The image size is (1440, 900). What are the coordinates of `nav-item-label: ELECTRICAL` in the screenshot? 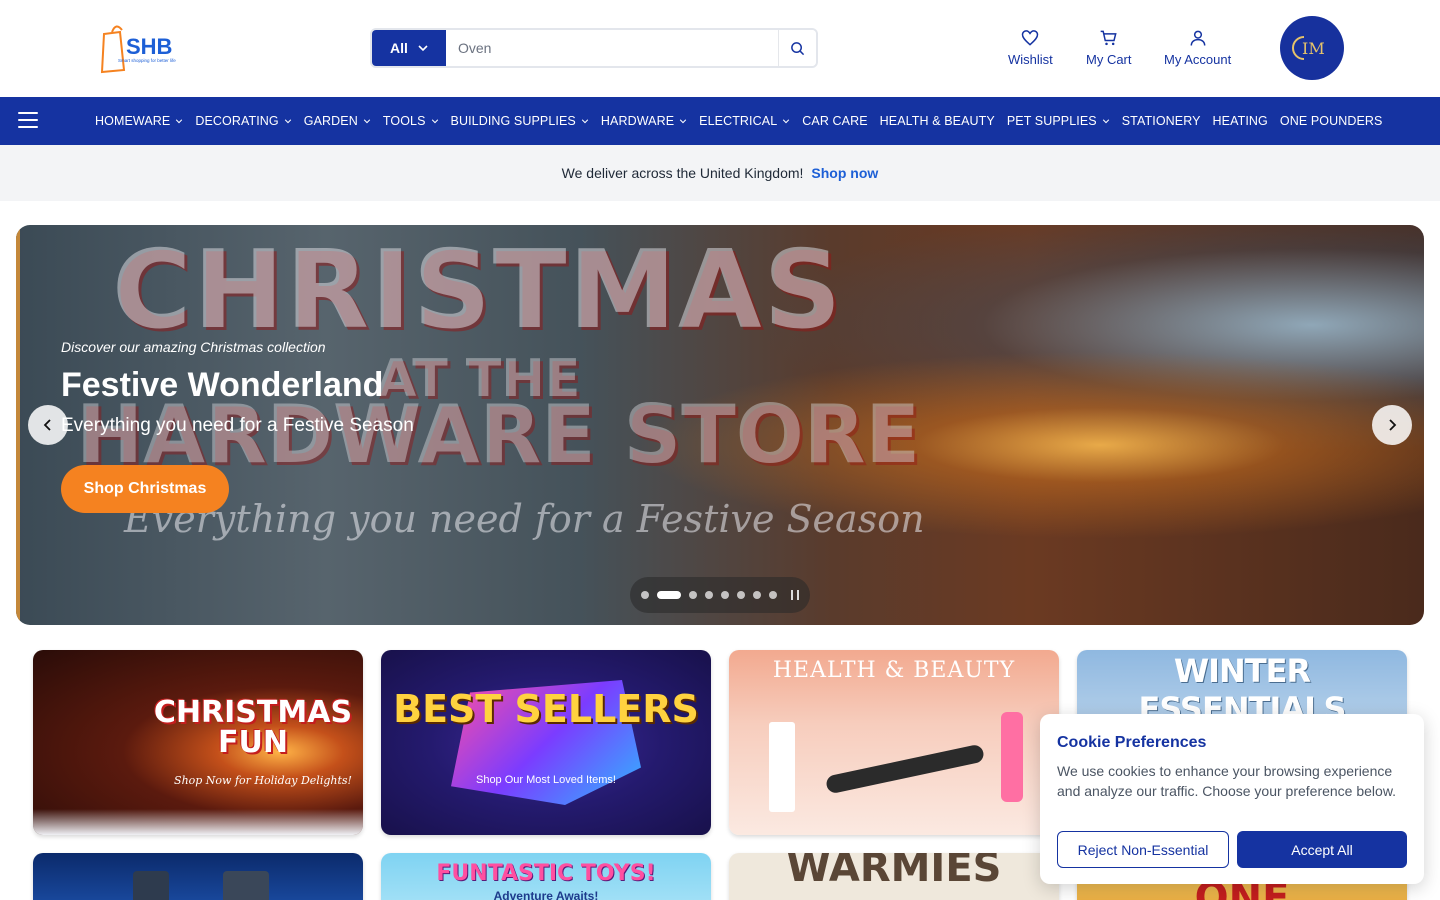 It's located at (738, 121).